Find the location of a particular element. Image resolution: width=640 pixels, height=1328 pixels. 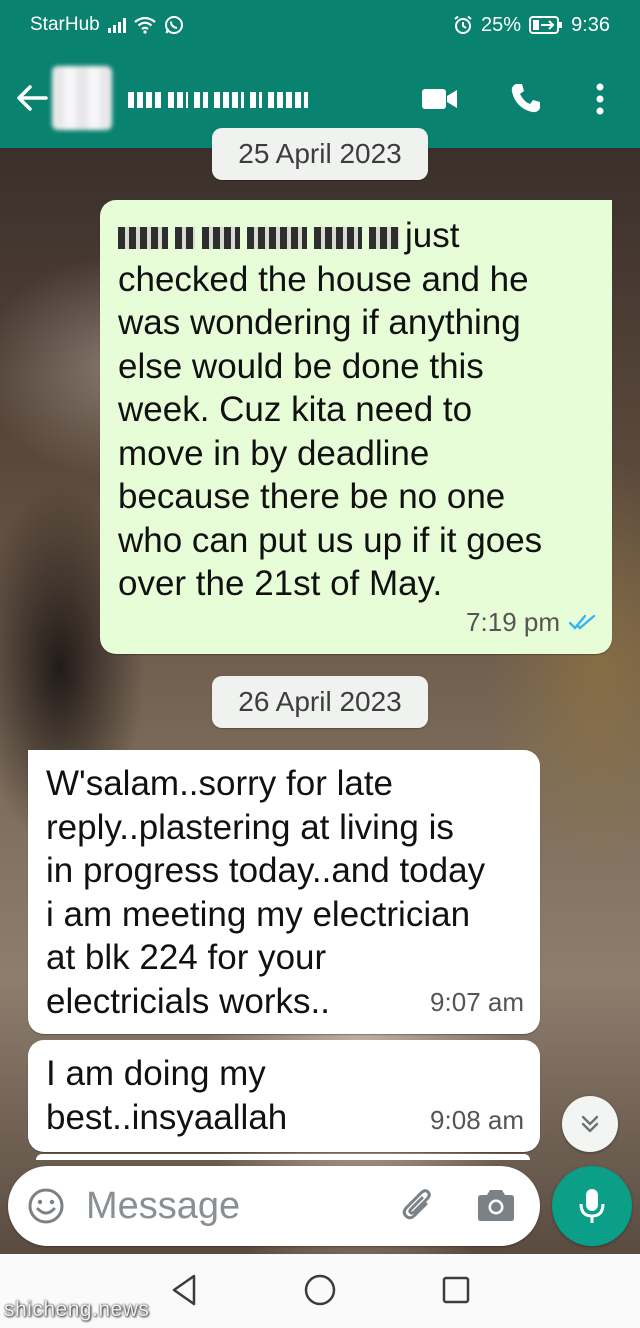

paperclip-icon is located at coordinates (418, 1206).